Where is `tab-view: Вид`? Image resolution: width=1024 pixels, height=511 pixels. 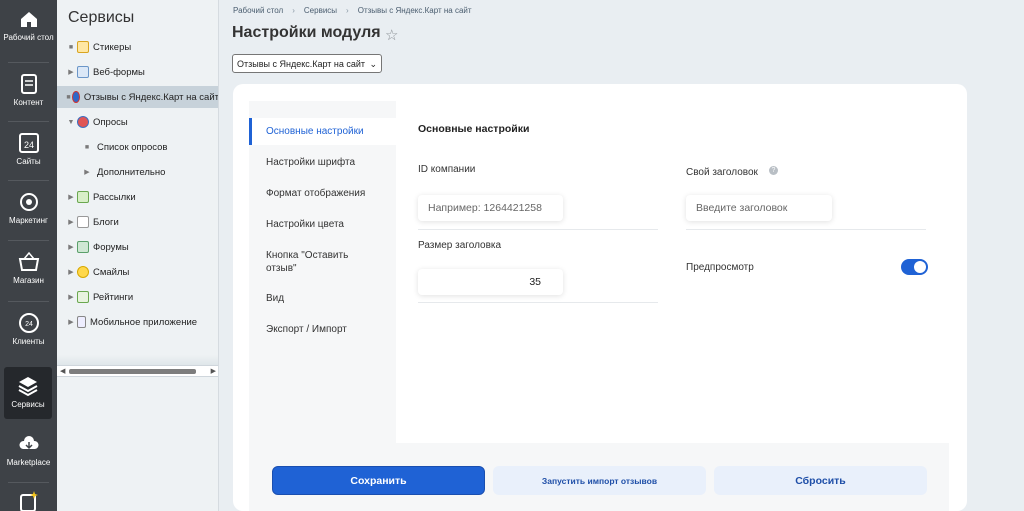 tab-view: Вид is located at coordinates (322, 298).